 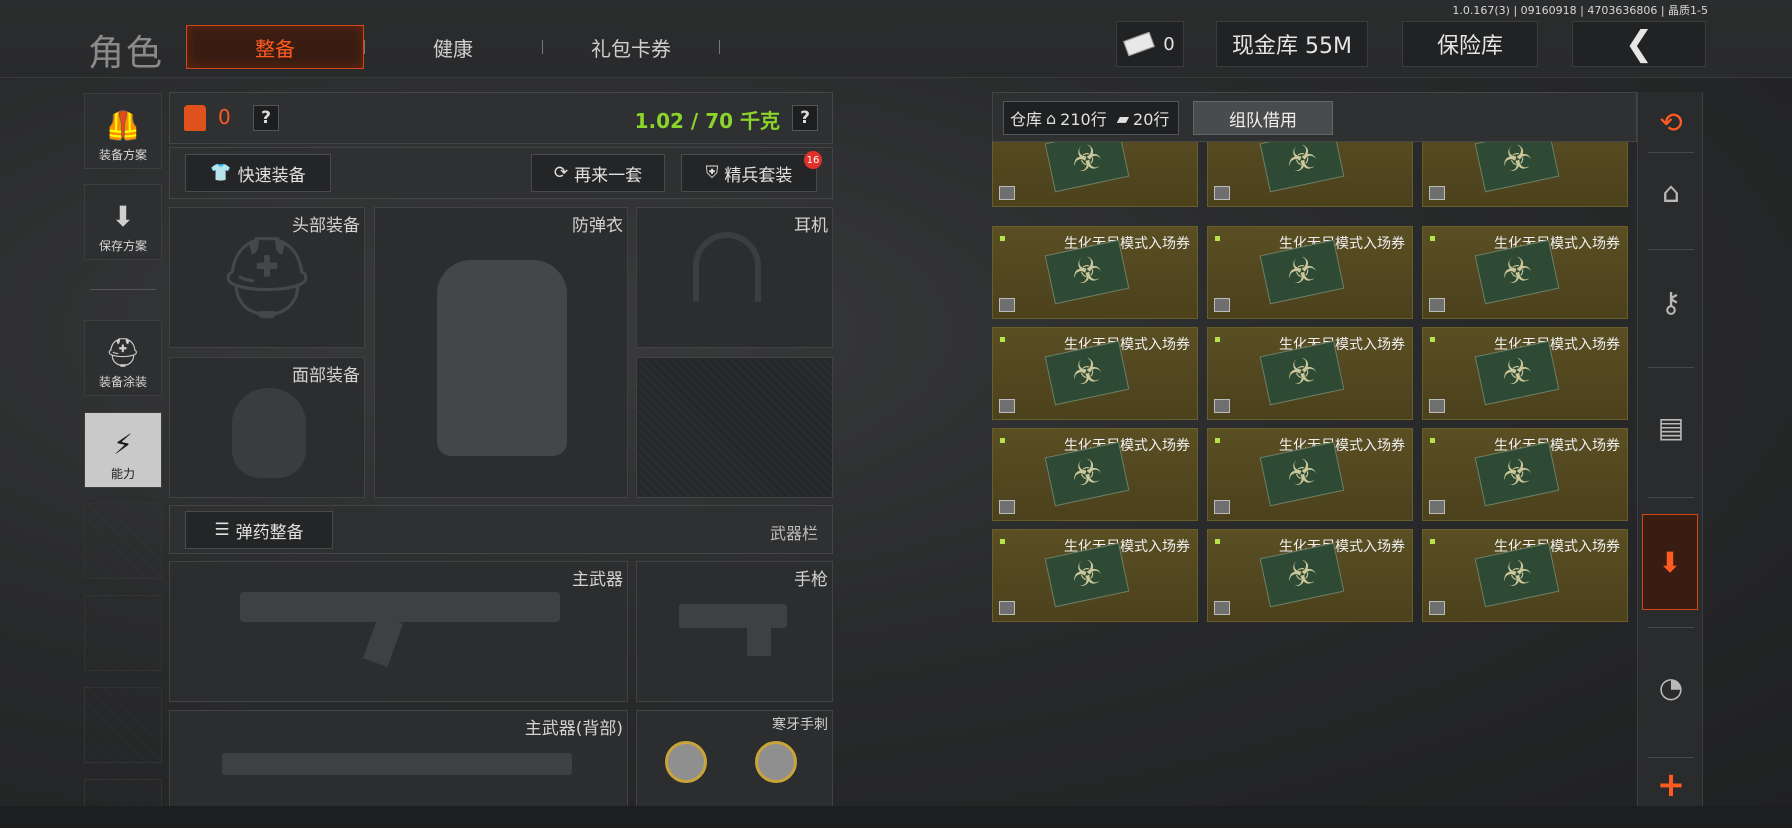 What do you see at coordinates (1263, 118) in the screenshot?
I see `team-borrow-button: 组队借用` at bounding box center [1263, 118].